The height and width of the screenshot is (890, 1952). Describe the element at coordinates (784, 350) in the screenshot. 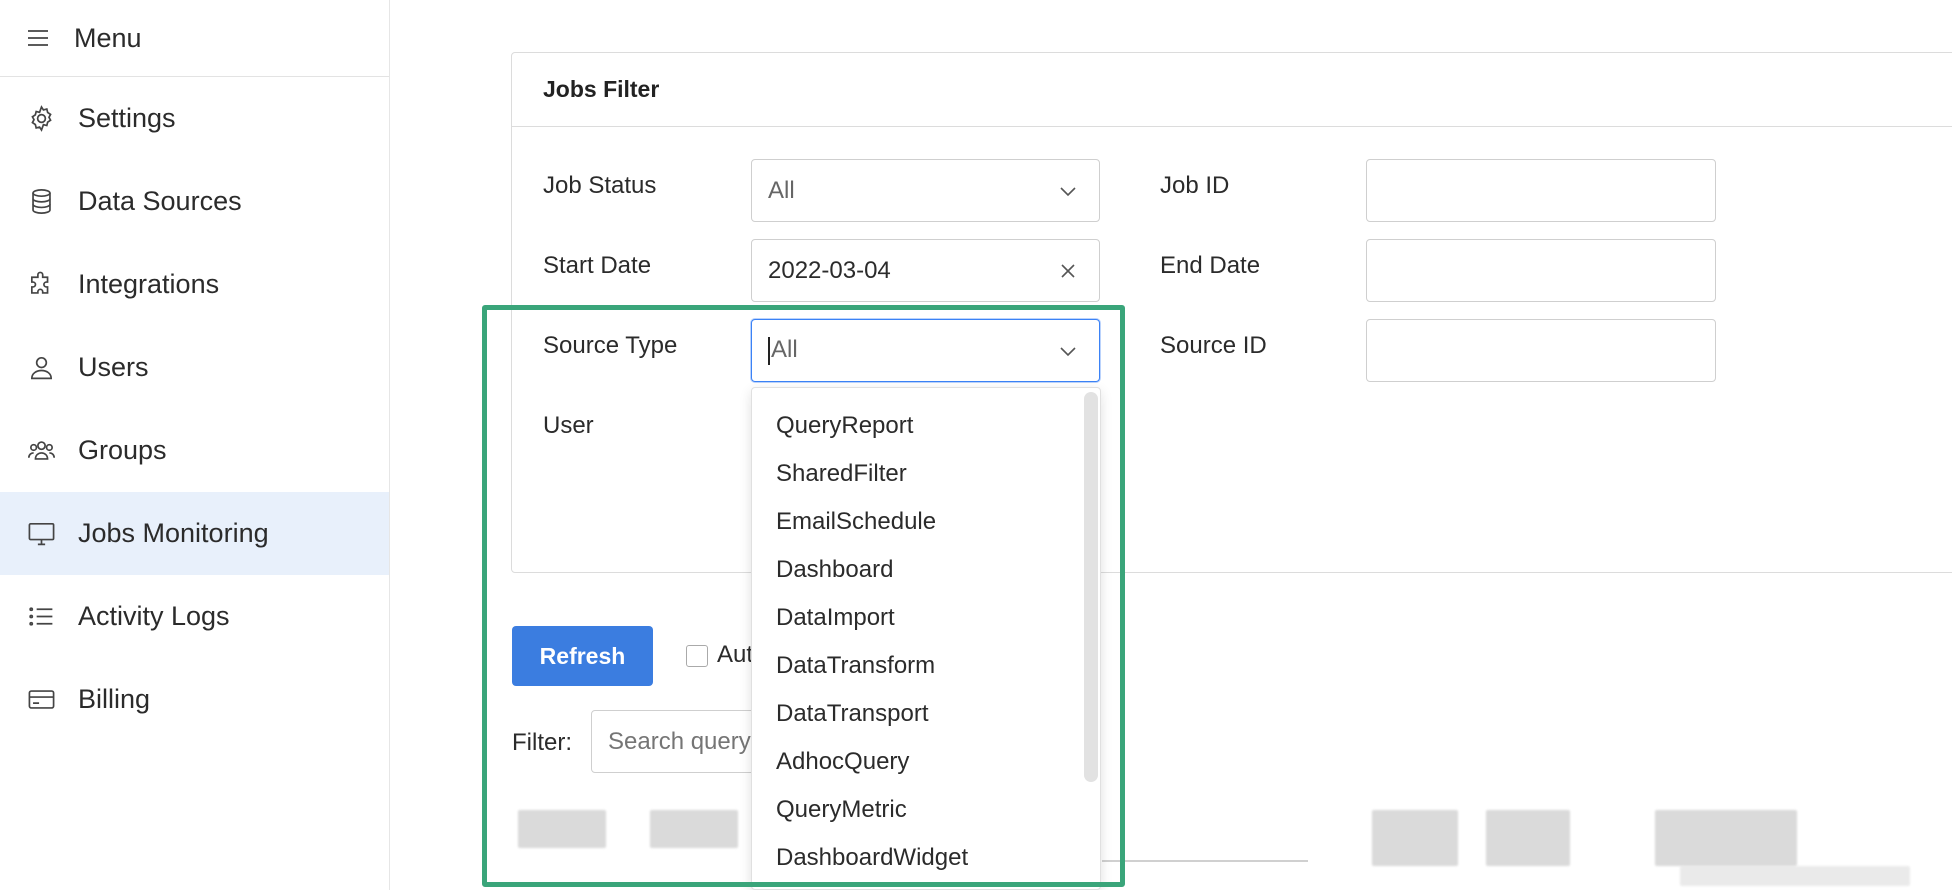

I see `source-type-value: All` at that location.